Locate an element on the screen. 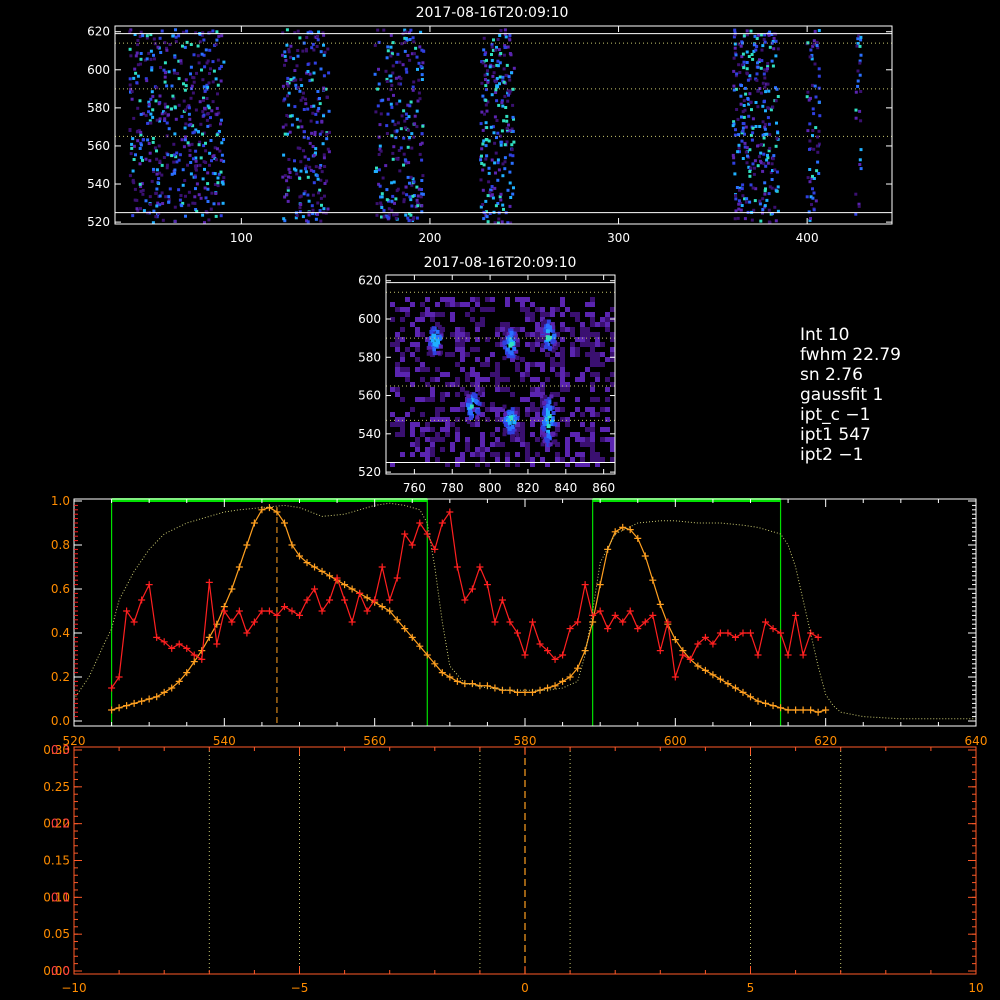 The image size is (1000, 1000). top-image-ytick-label: 560 is located at coordinates (98, 146).